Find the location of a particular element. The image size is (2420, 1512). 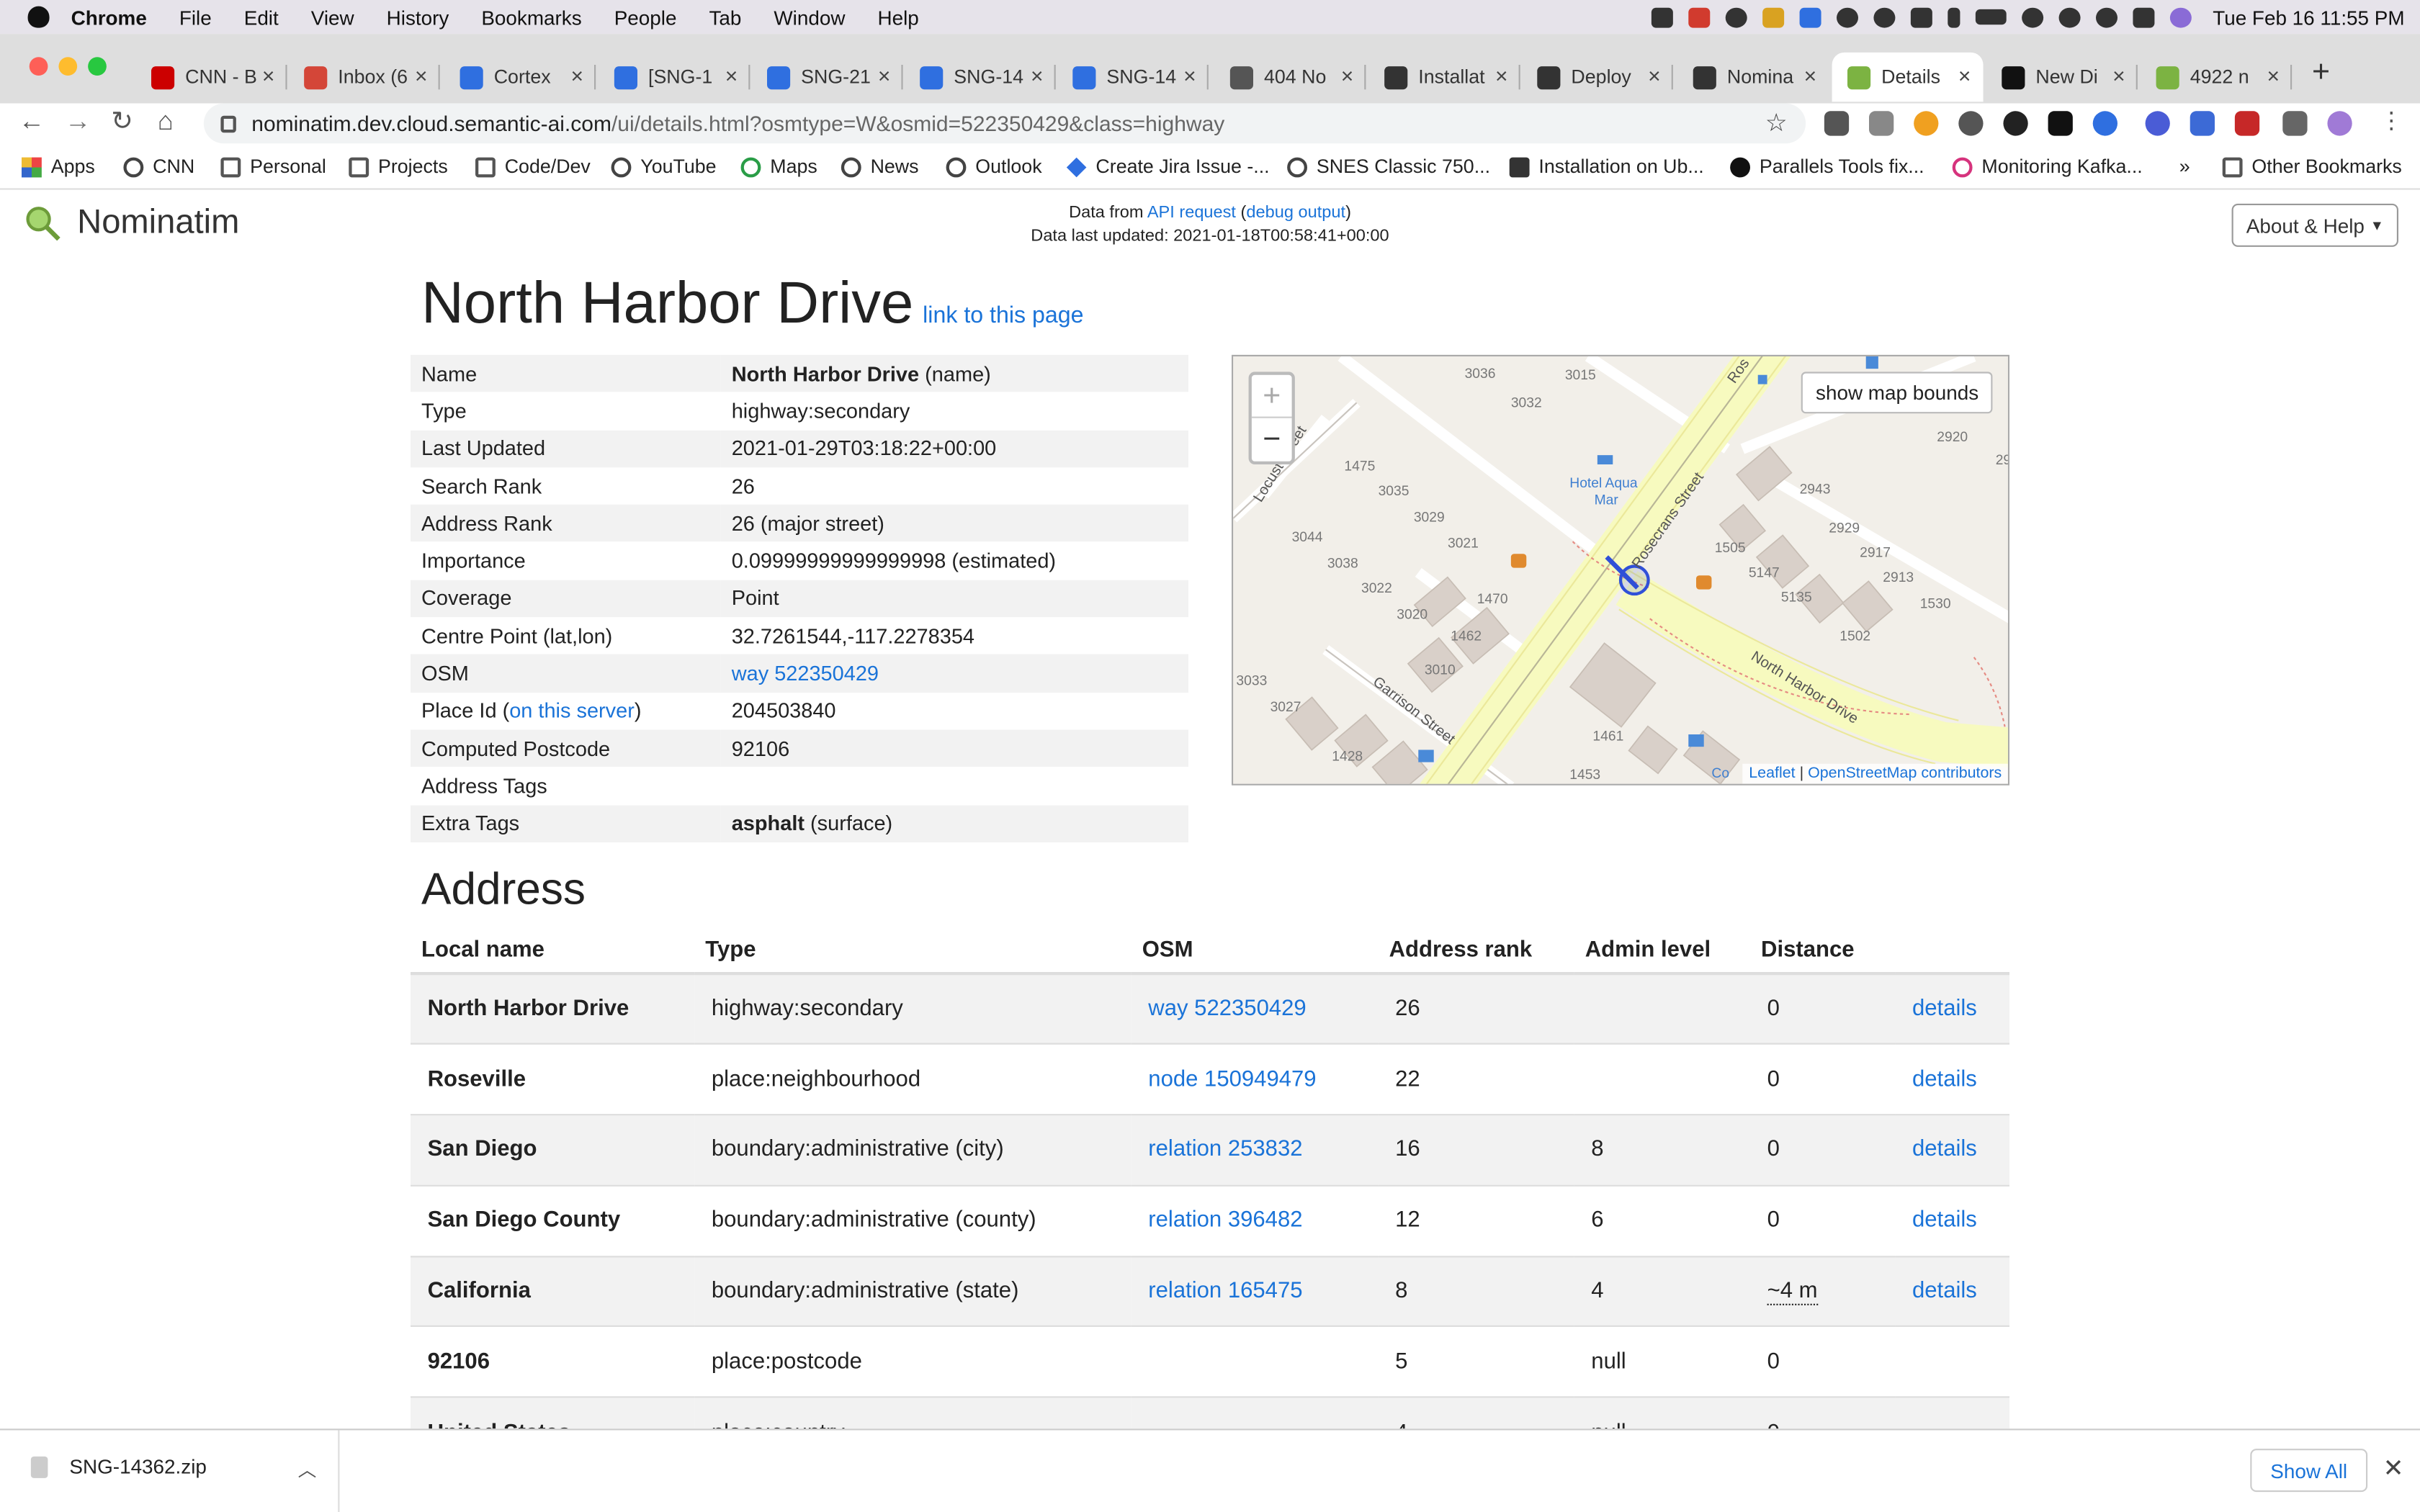

bookmark-cnn: CNN is located at coordinates (158, 166).